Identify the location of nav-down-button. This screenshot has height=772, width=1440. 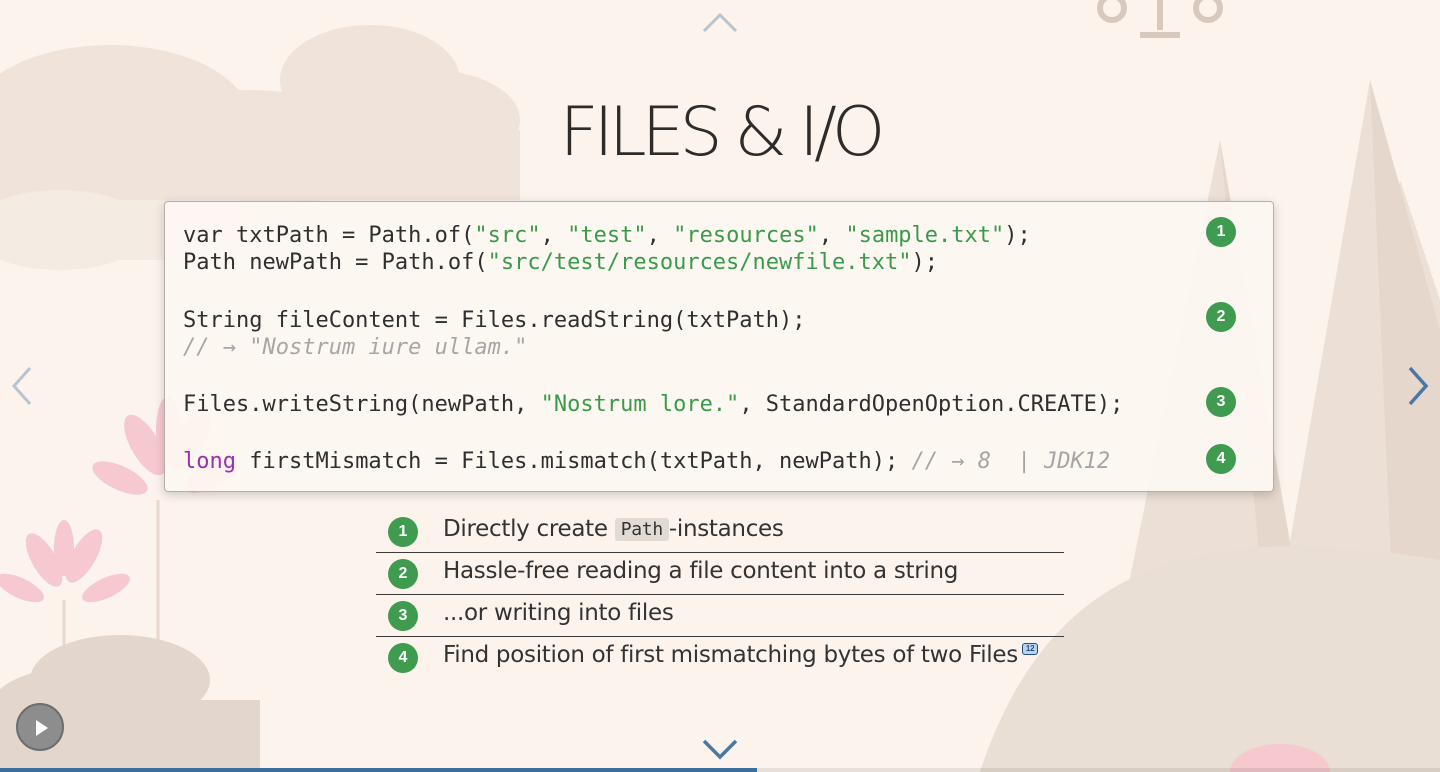
(720, 749).